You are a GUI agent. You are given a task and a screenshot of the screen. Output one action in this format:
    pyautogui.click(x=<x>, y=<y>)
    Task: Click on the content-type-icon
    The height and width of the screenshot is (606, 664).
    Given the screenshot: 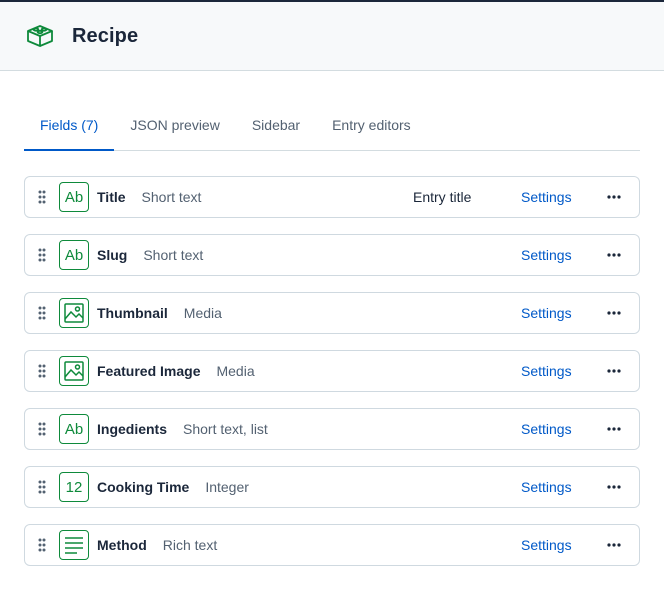 What is the action you would take?
    pyautogui.click(x=40, y=36)
    